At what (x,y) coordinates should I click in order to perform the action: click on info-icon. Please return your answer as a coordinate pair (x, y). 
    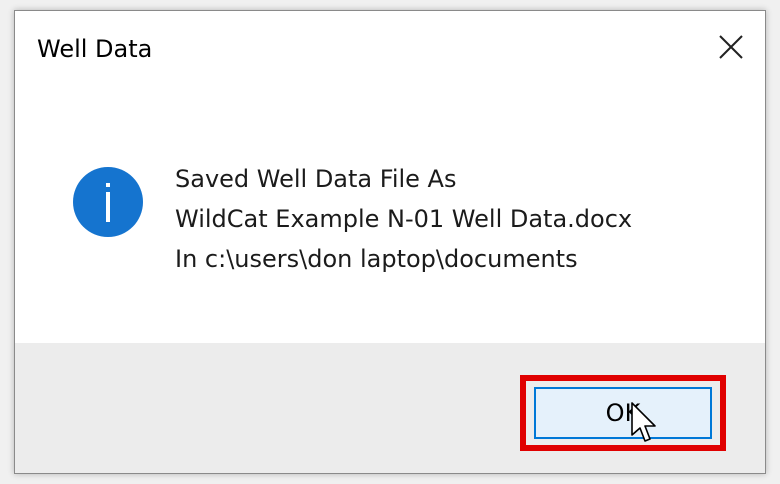
    Looking at the image, I should click on (108, 202).